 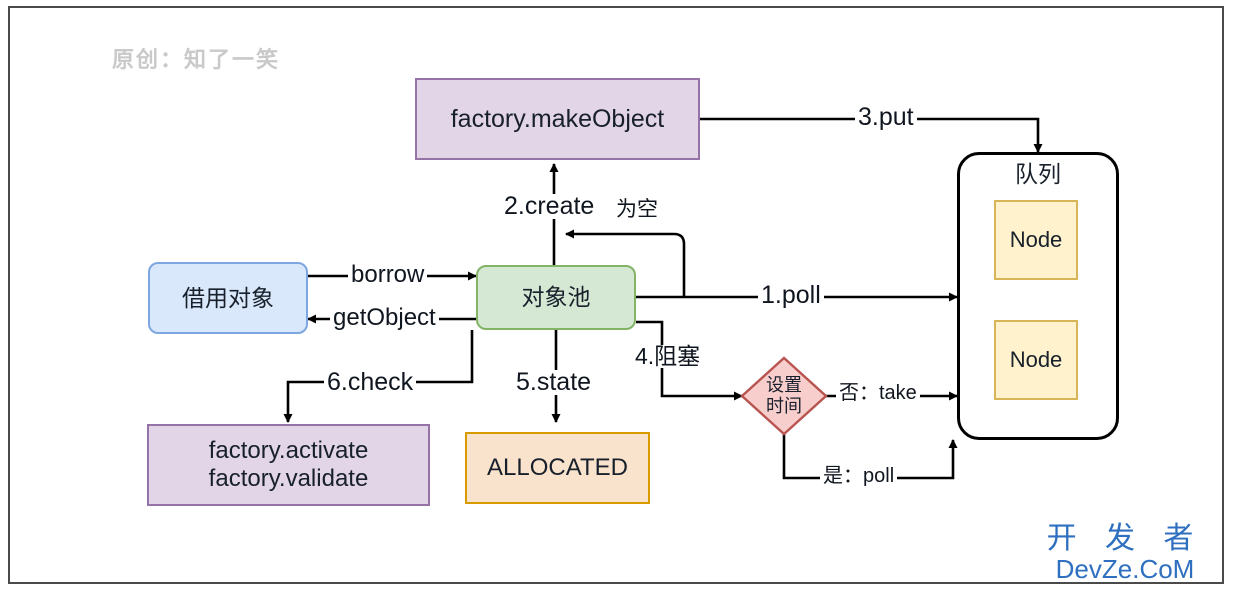 I want to click on node-queue-item-1: Node, so click(x=1036, y=240).